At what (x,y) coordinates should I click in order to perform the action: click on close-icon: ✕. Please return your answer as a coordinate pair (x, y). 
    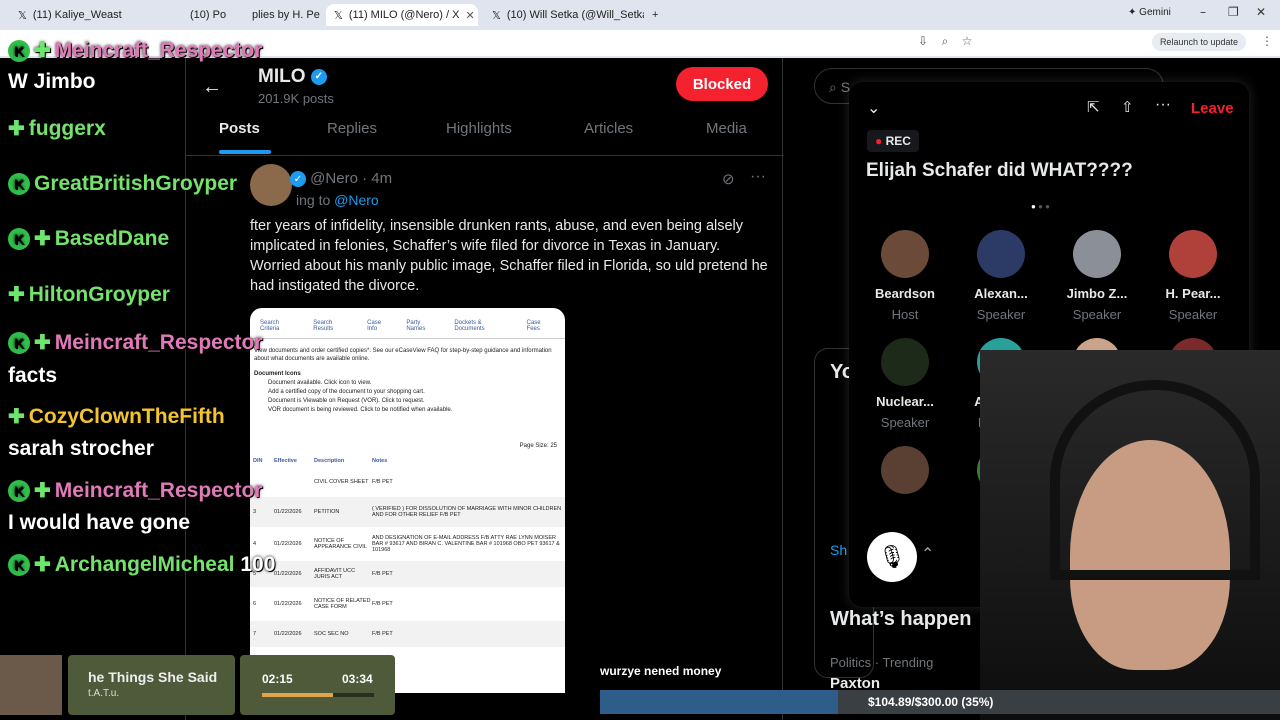
    Looking at the image, I should click on (469, 15).